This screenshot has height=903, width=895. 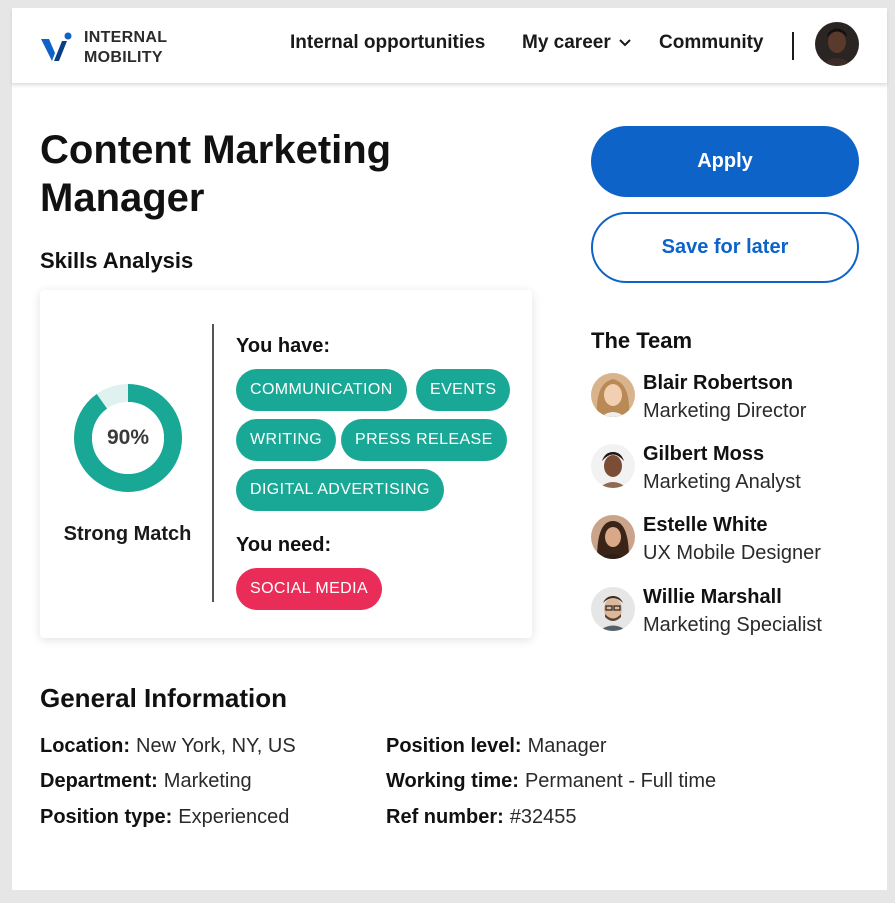 What do you see at coordinates (566, 42) in the screenshot?
I see `nav-my-career-label: My career` at bounding box center [566, 42].